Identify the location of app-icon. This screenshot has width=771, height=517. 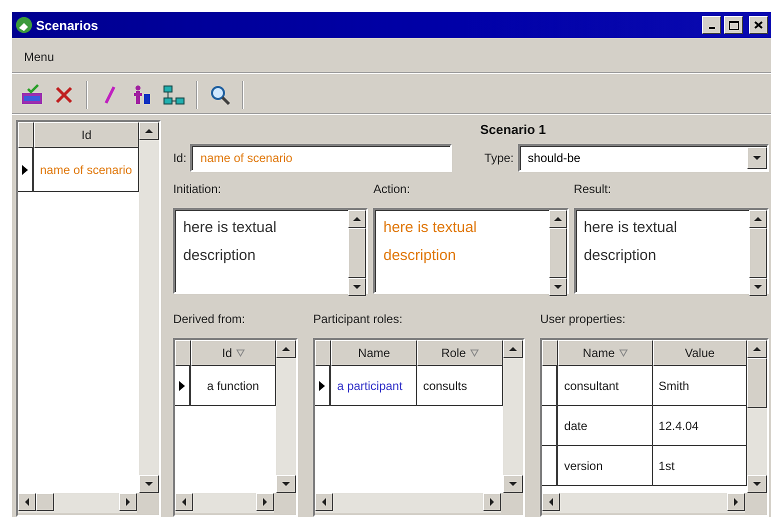
(24, 25).